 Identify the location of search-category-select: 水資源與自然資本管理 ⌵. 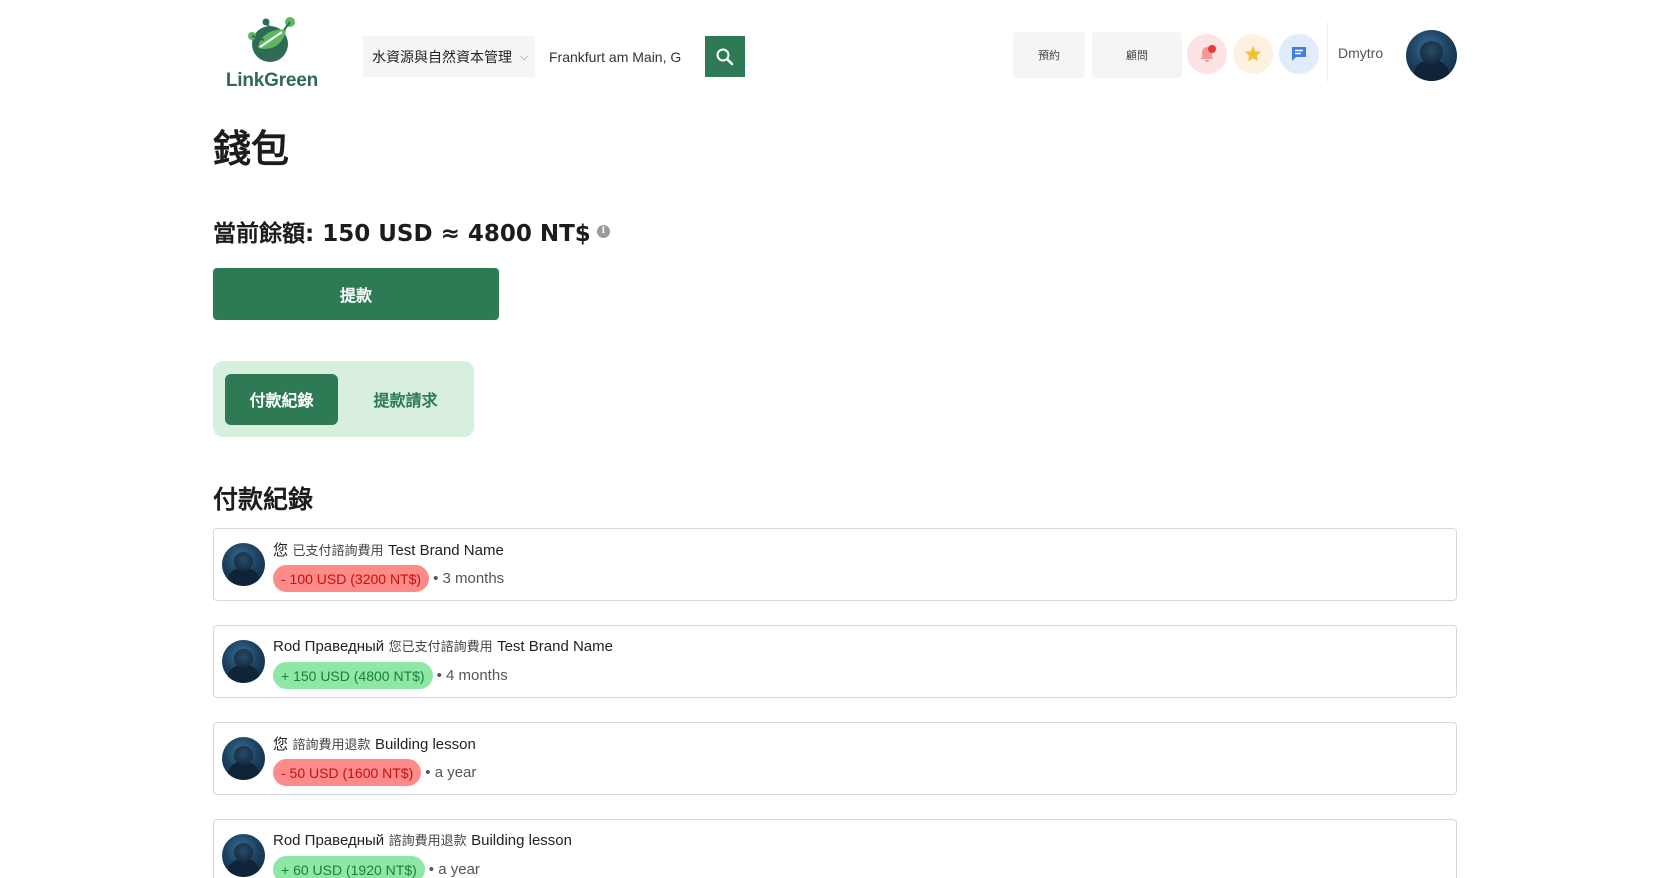
(449, 56).